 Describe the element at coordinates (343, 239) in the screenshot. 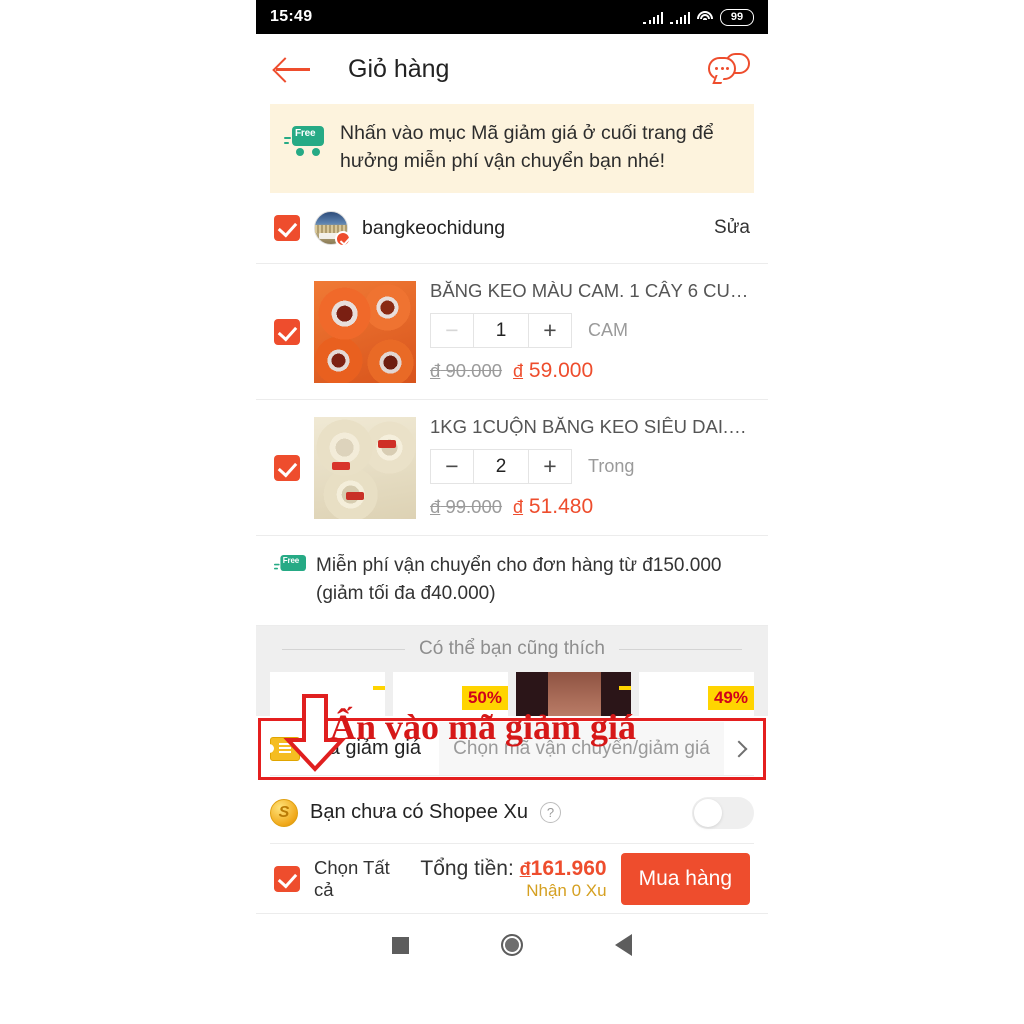

I see `verified-badge-icon` at that location.